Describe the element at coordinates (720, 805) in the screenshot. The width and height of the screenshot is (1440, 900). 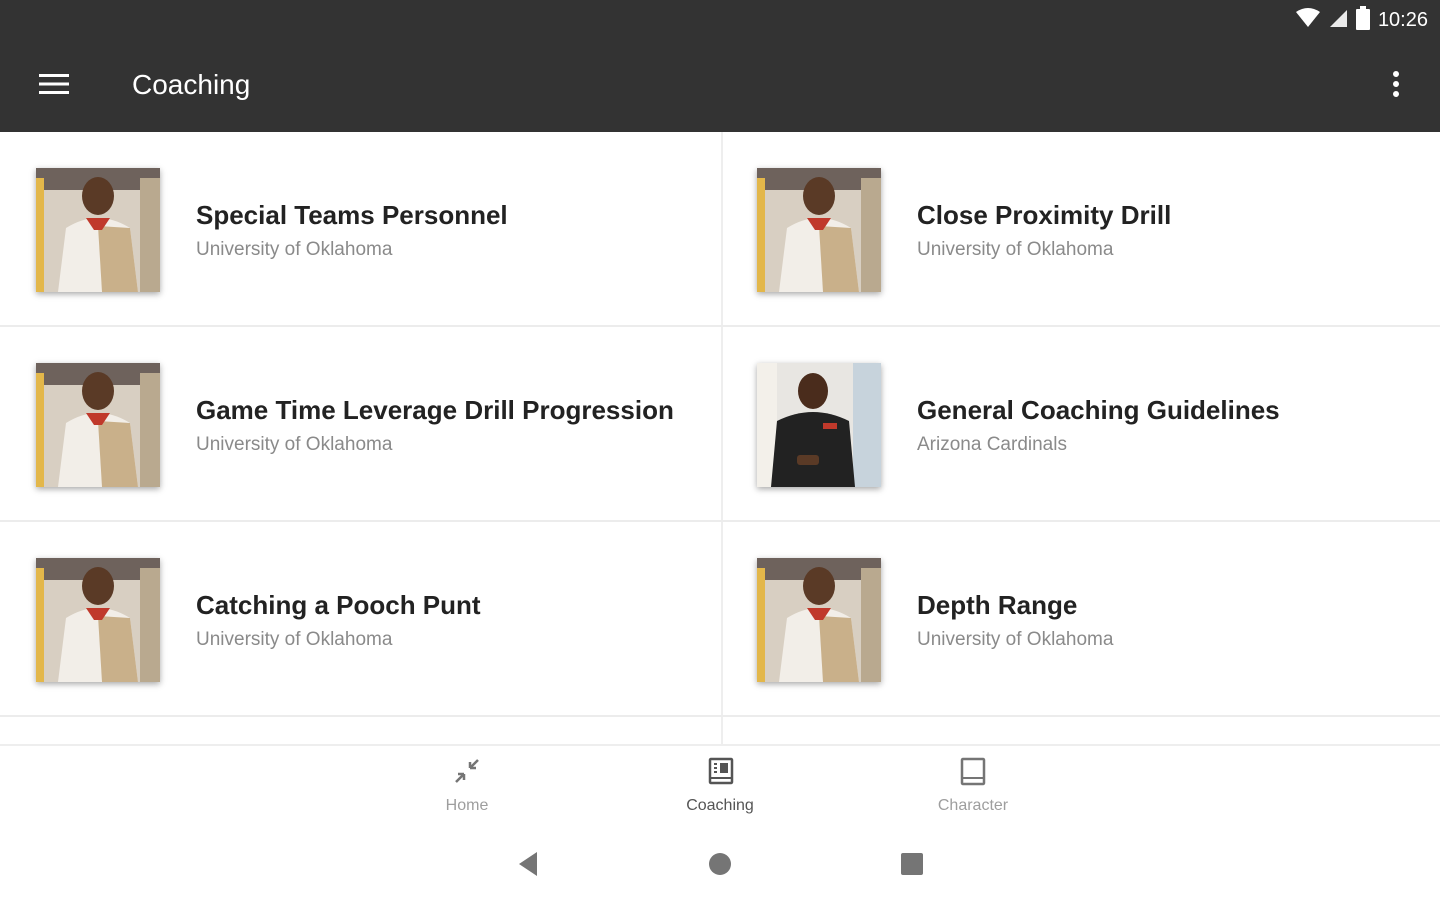
I see `nav-label: Coaching` at that location.